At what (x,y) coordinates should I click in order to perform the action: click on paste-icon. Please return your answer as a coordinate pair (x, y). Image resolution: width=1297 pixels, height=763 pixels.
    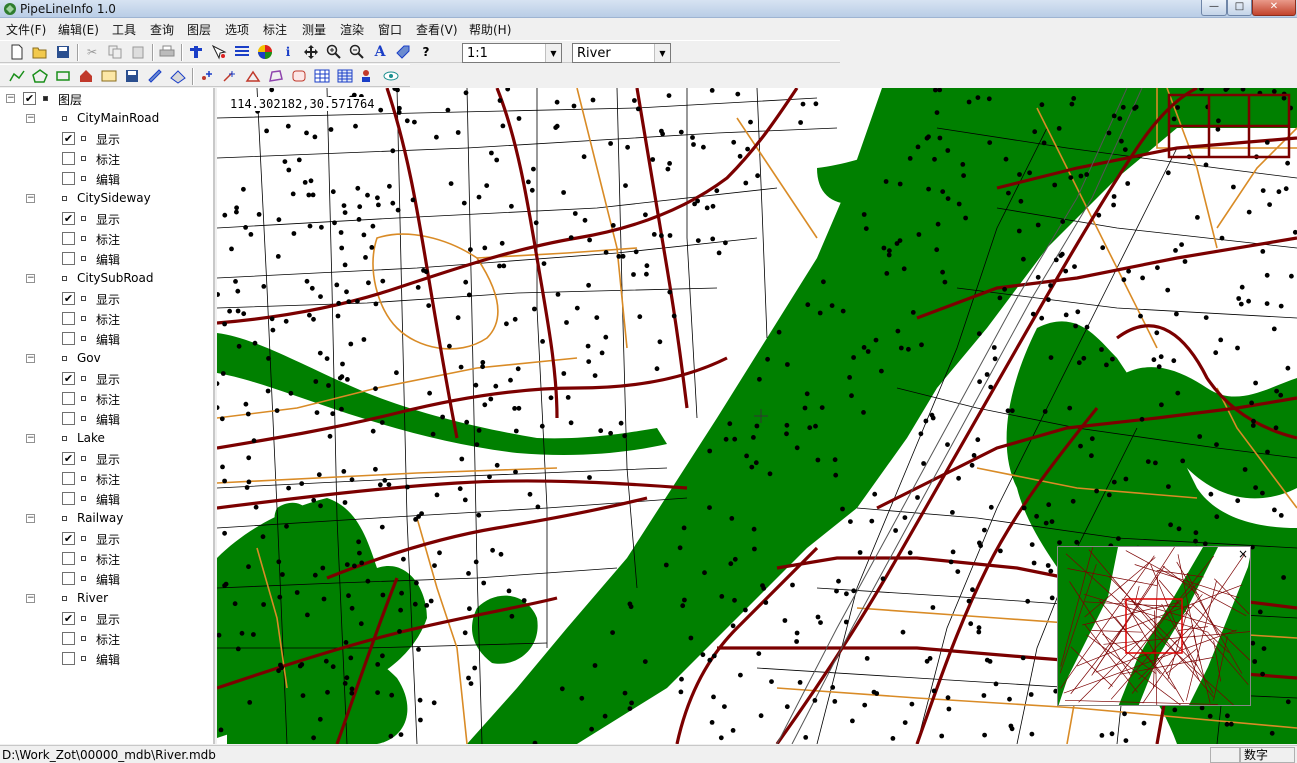
    Looking at the image, I should click on (138, 52).